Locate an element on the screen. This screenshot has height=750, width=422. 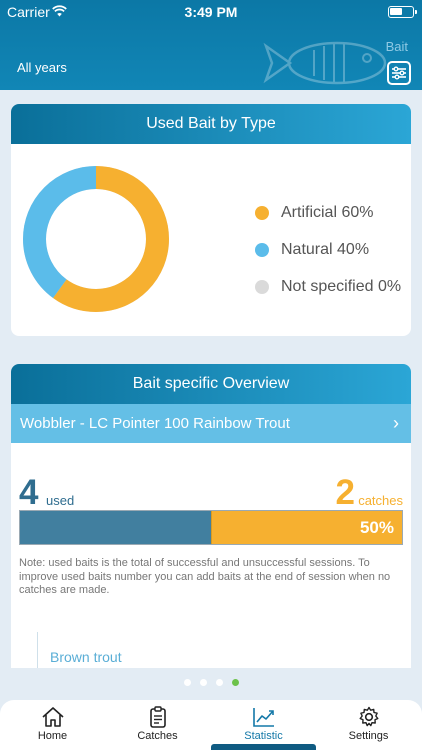
tab-catches: Catches is located at coordinates (157, 724).